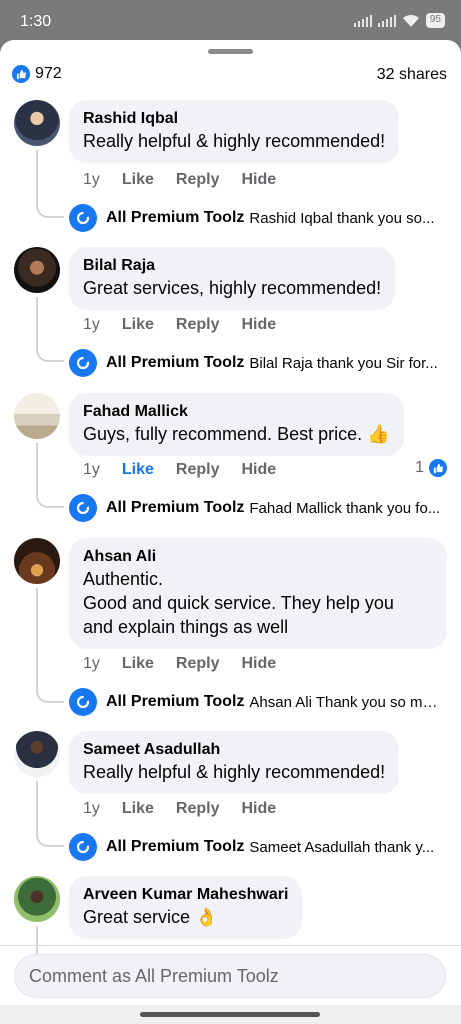  Describe the element at coordinates (36, 21) in the screenshot. I see `status-time: 1:30` at that location.